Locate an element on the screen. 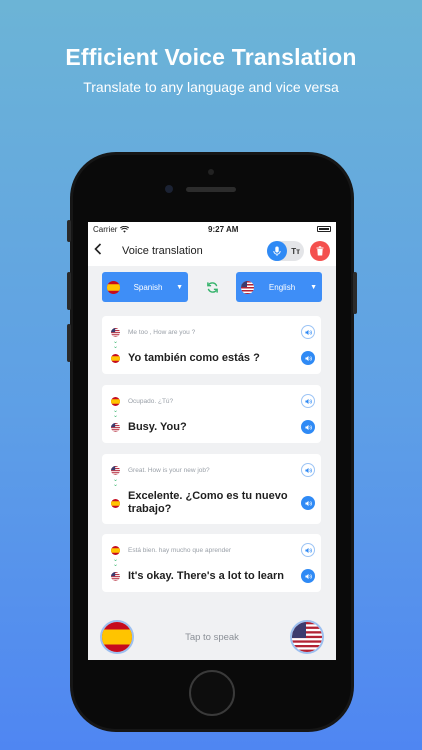 This screenshot has width=422, height=750. language-selector: Spanish ▼ English ▼ is located at coordinates (212, 287).